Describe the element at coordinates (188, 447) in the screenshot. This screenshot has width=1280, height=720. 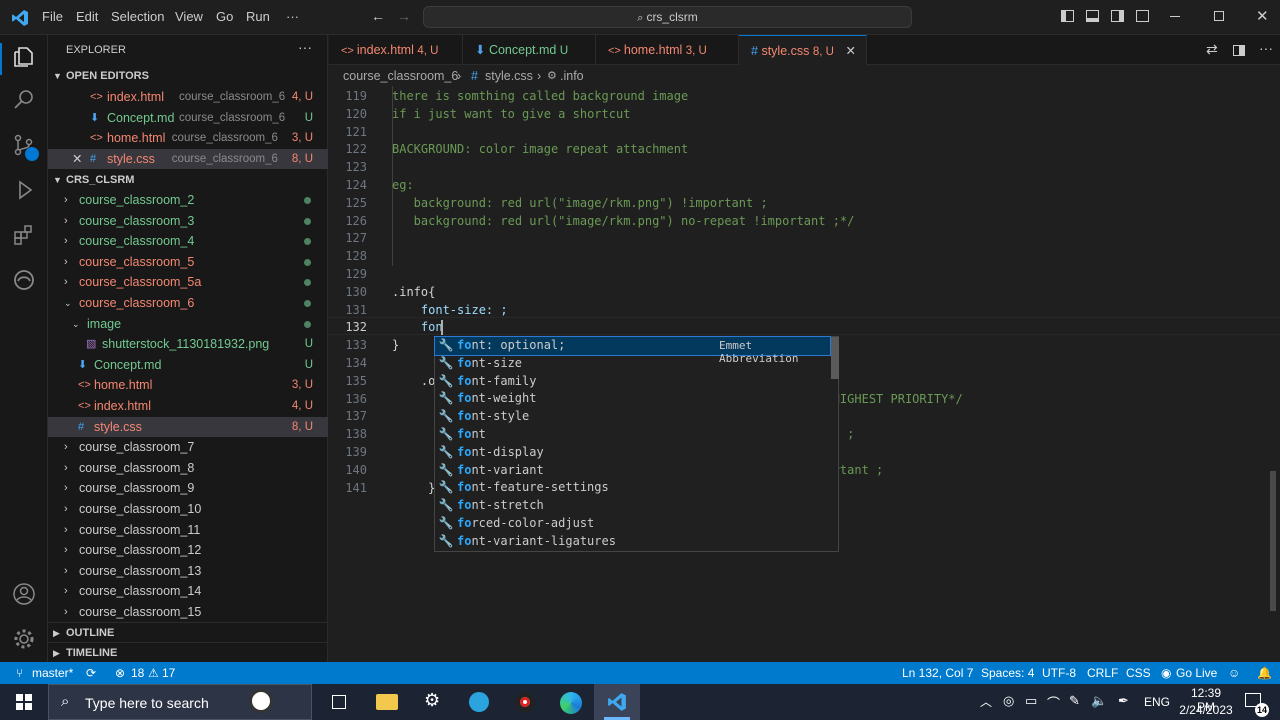
I see `folder-tree-item: › course_classroom_7` at that location.